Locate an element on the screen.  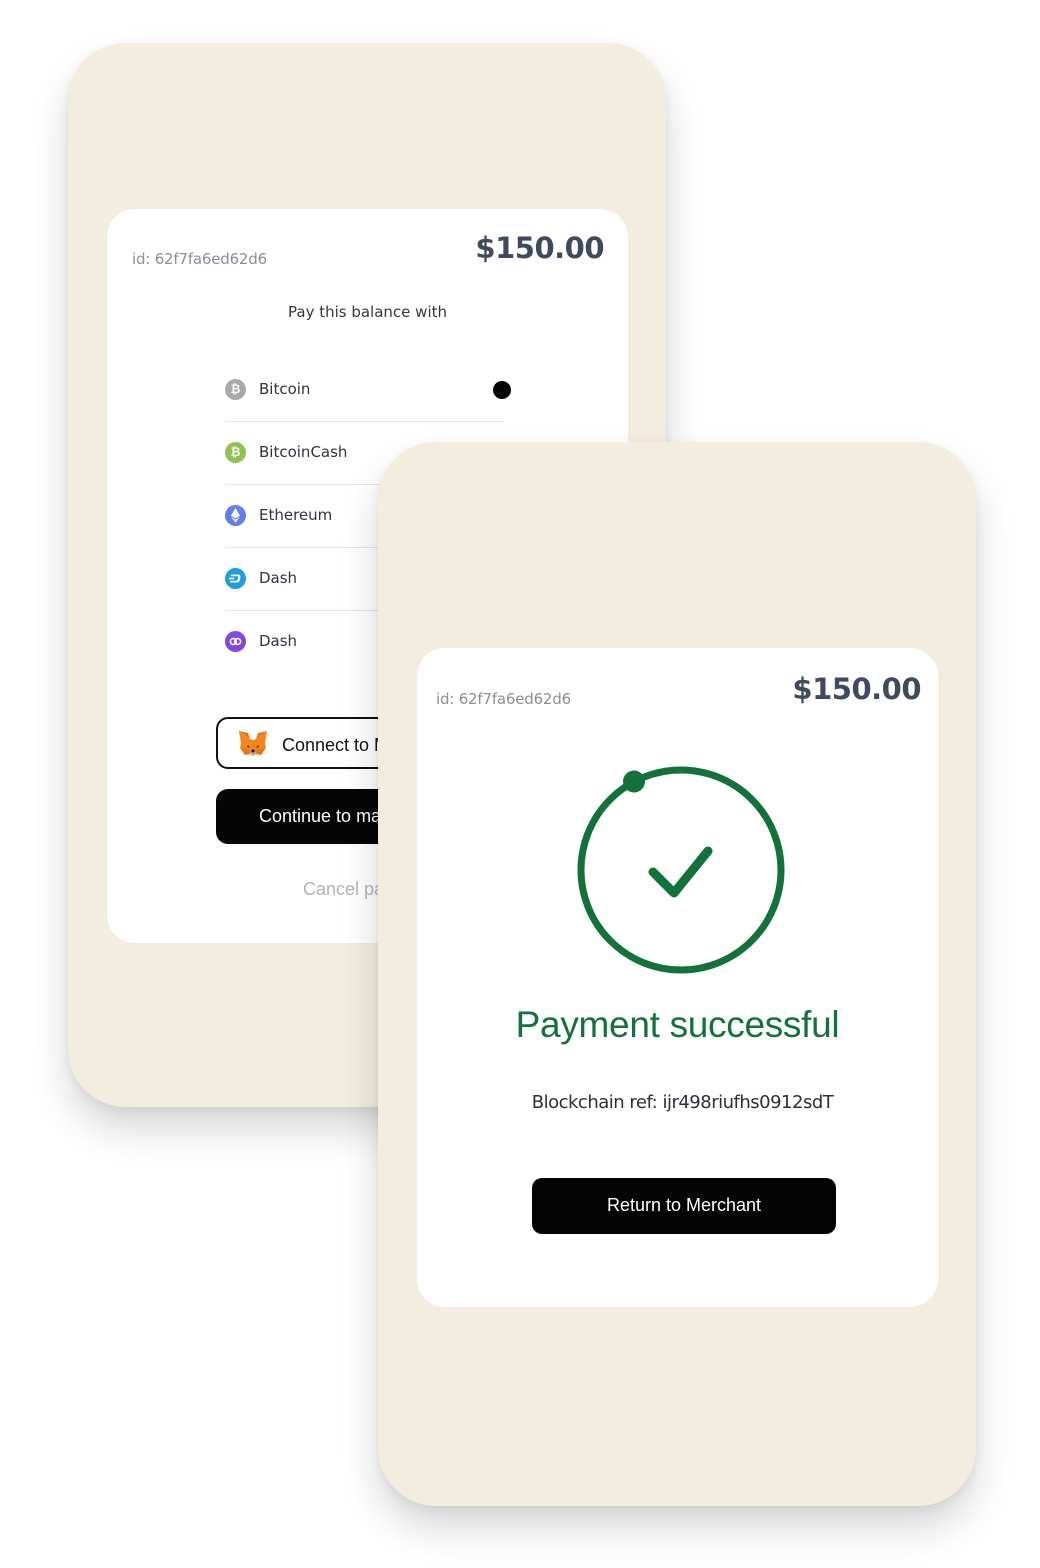
return-to-merchant-label: Return to Merchant is located at coordinates (684, 1205).